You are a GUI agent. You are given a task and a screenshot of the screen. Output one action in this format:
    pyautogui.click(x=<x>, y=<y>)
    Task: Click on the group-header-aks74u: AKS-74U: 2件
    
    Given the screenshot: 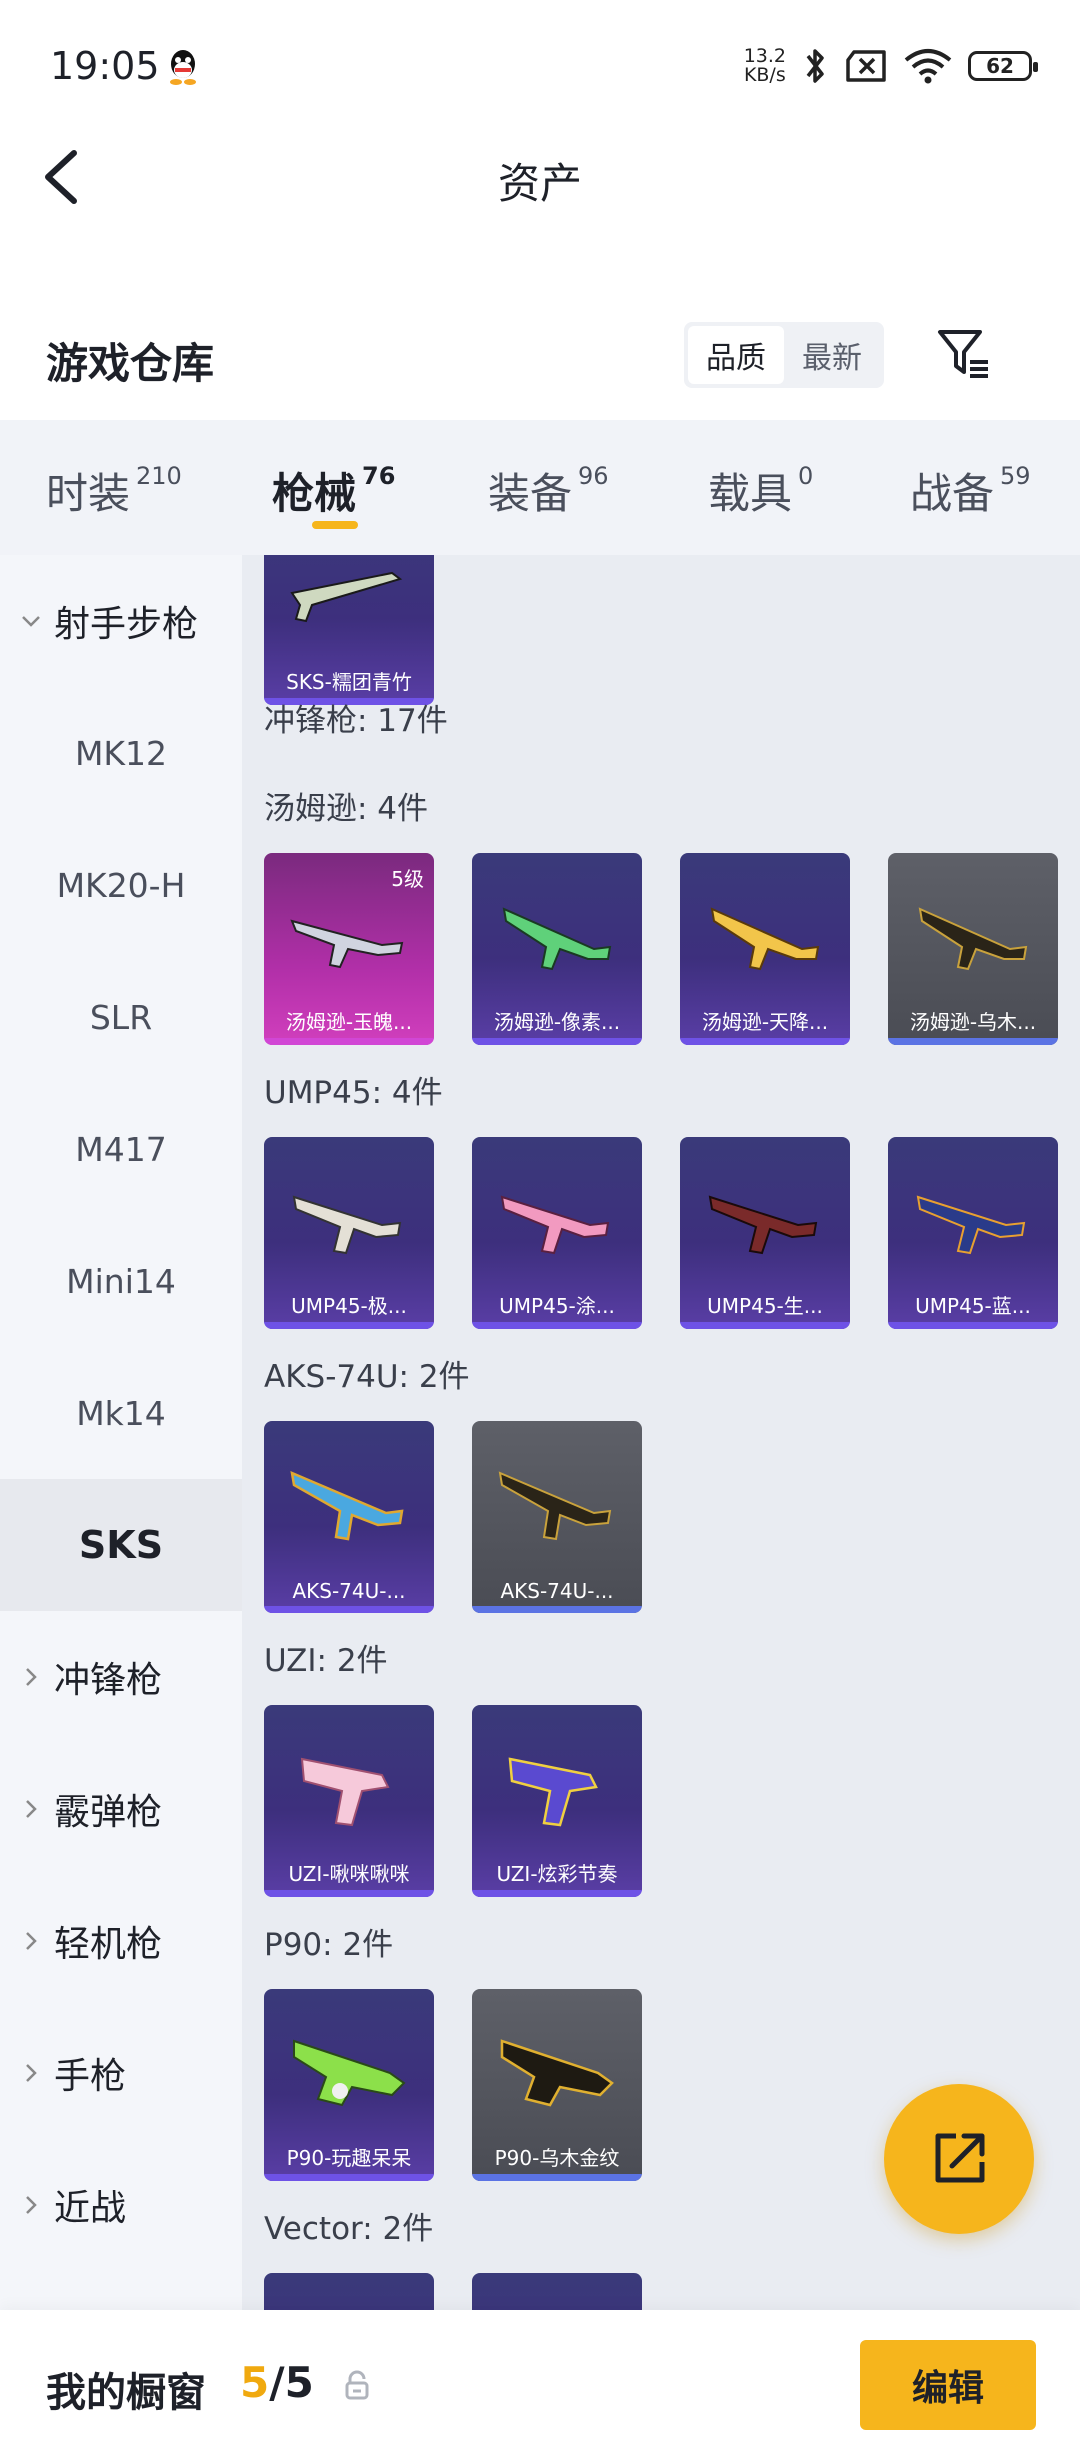 What is the action you would take?
    pyautogui.click(x=367, y=1377)
    